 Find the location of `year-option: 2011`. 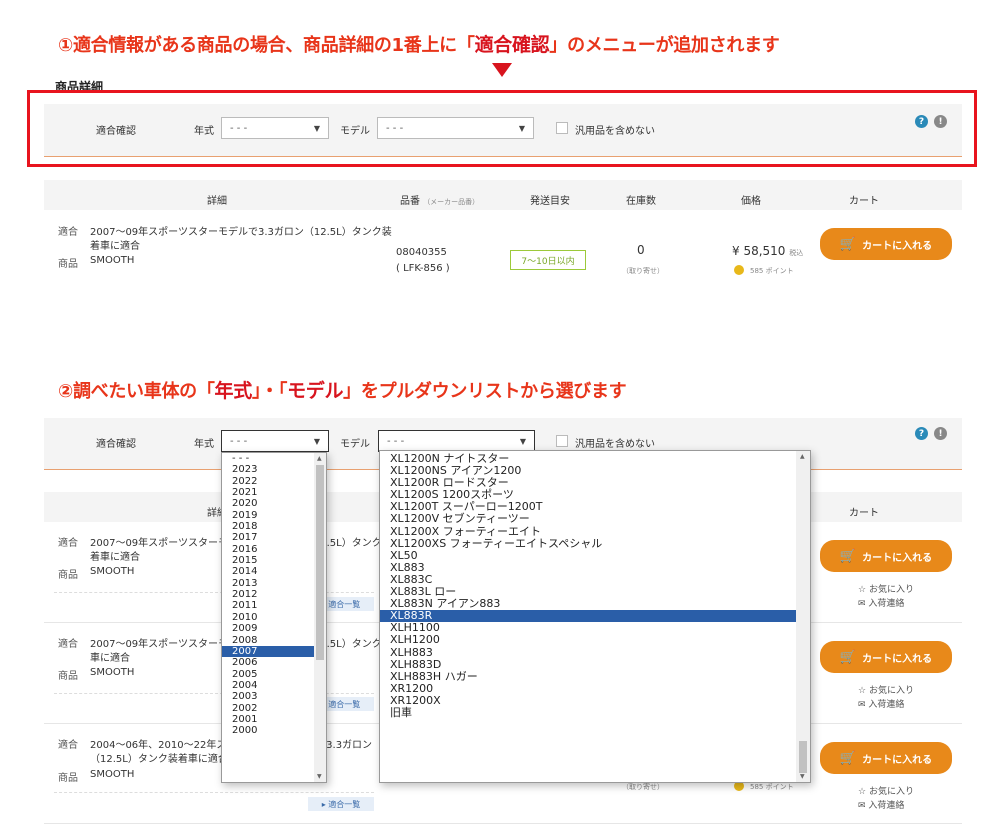

year-option: 2011 is located at coordinates (269, 605).